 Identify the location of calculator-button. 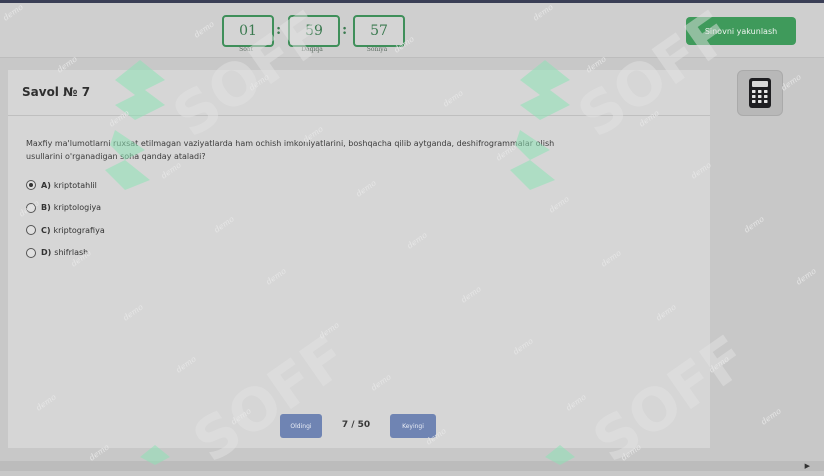
(760, 93).